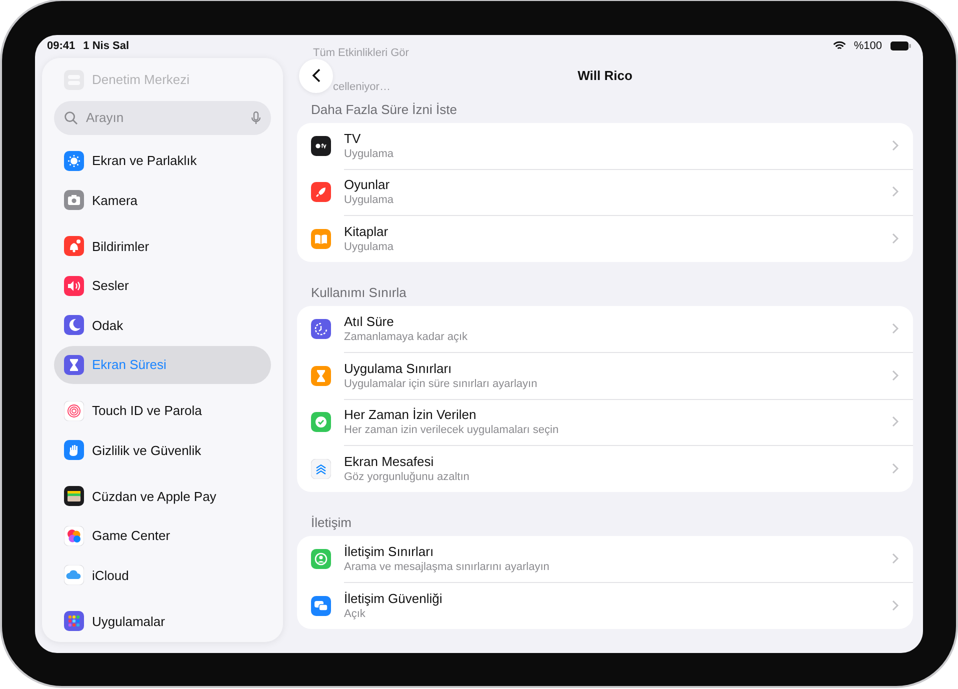 The height and width of the screenshot is (689, 958). Describe the element at coordinates (384, 109) in the screenshot. I see `section-header: Daha Fazla Süre İzni İste` at that location.